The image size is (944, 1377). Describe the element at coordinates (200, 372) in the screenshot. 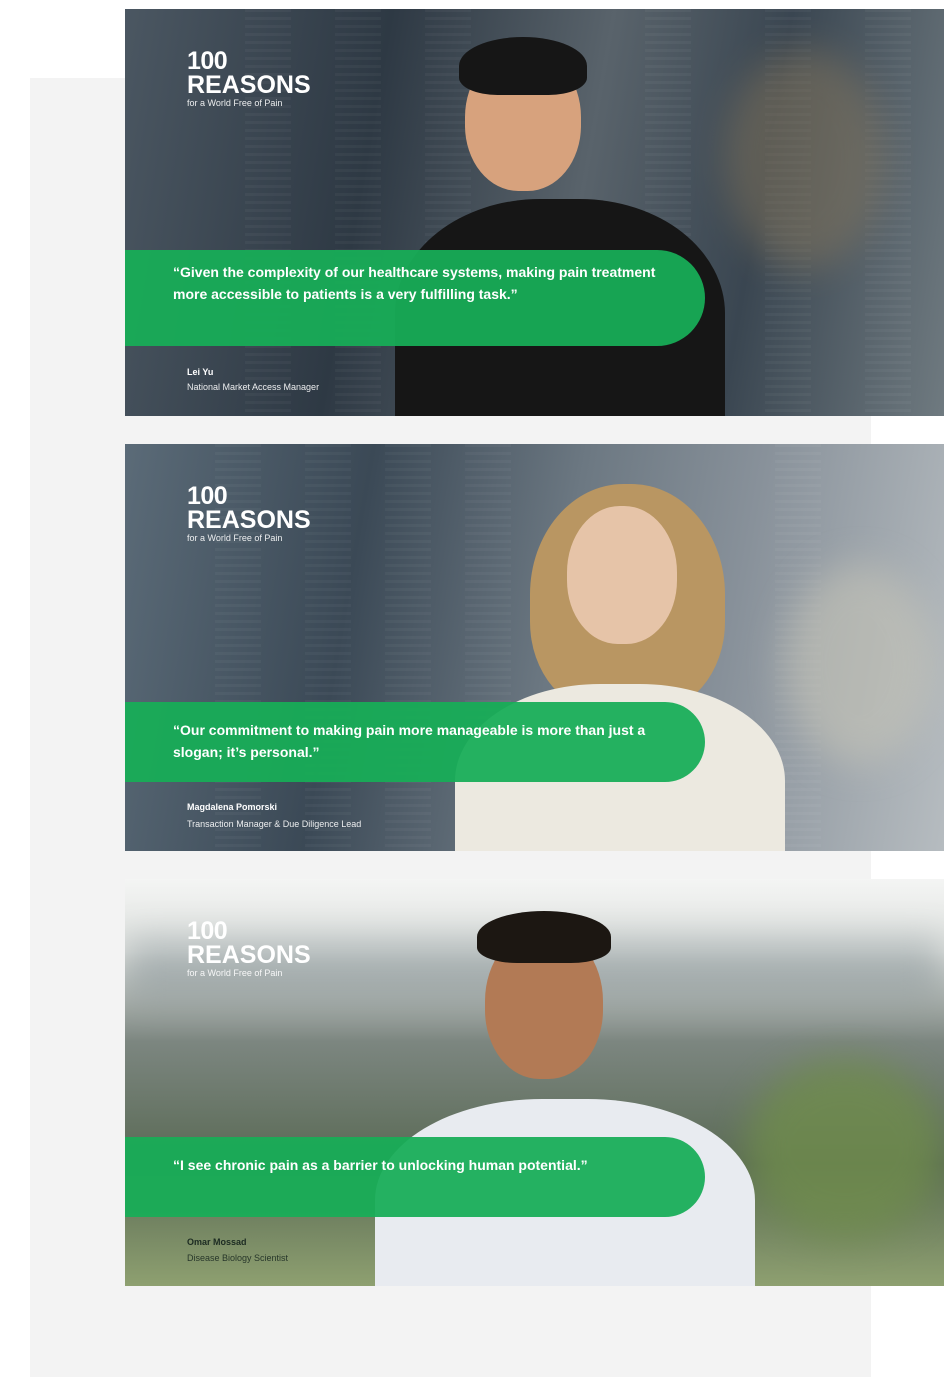

I see `person-name: Lei Yu` at that location.